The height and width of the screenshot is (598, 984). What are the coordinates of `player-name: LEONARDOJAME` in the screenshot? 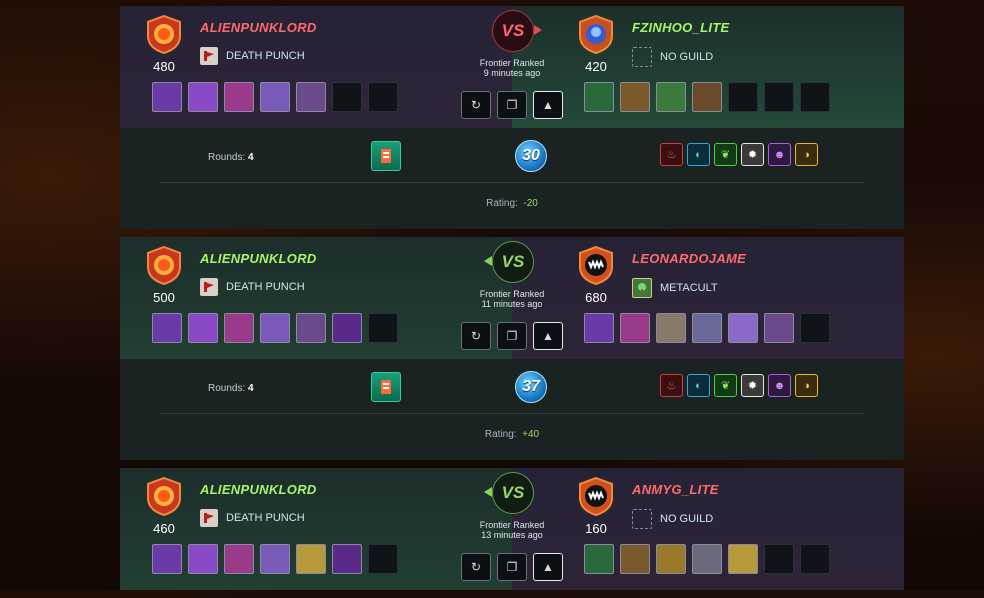 It's located at (689, 258).